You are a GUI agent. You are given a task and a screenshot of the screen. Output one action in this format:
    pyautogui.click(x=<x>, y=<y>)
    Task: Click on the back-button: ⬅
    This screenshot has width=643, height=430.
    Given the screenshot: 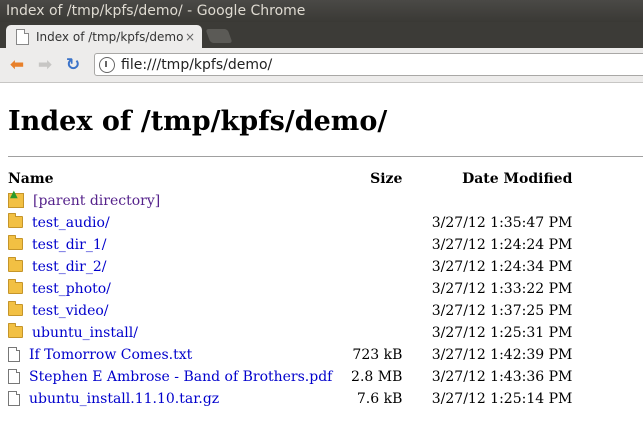 What is the action you would take?
    pyautogui.click(x=17, y=65)
    